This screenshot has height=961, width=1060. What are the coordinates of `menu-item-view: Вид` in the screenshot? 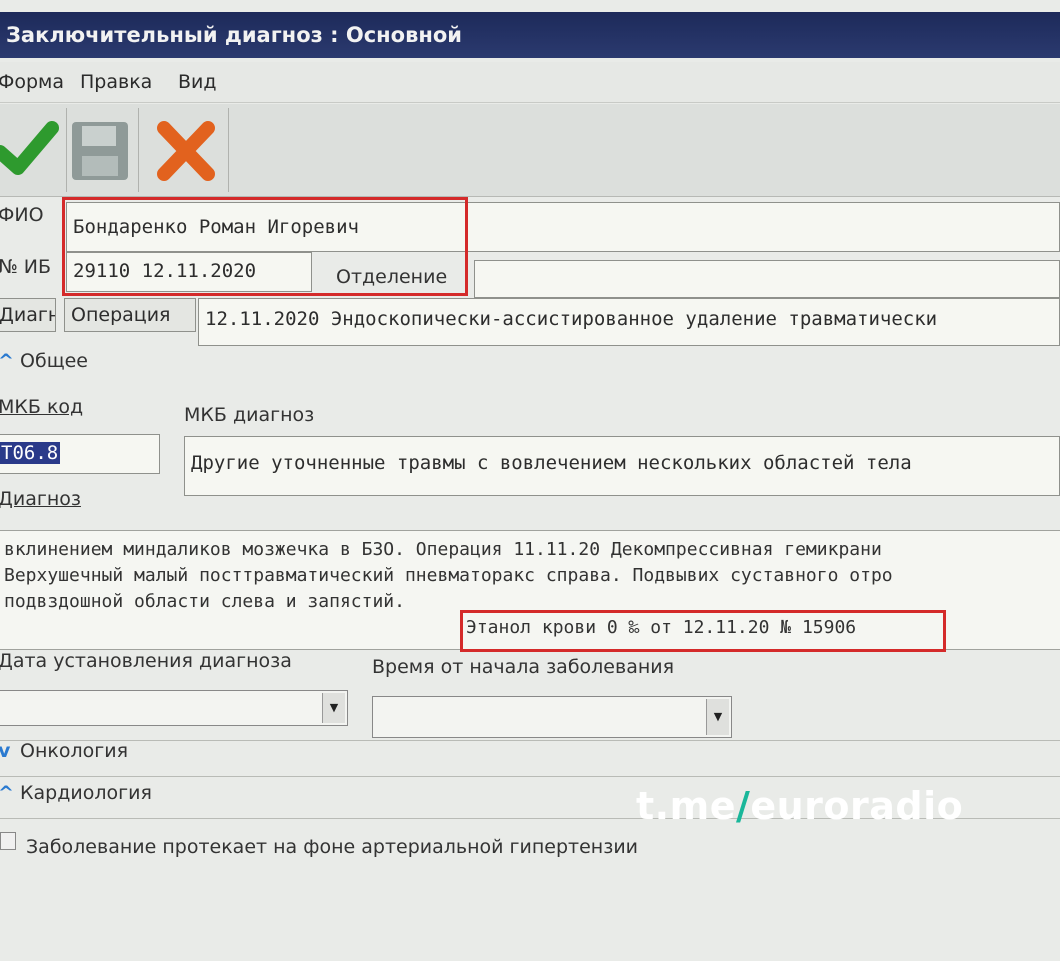 It's located at (197, 82).